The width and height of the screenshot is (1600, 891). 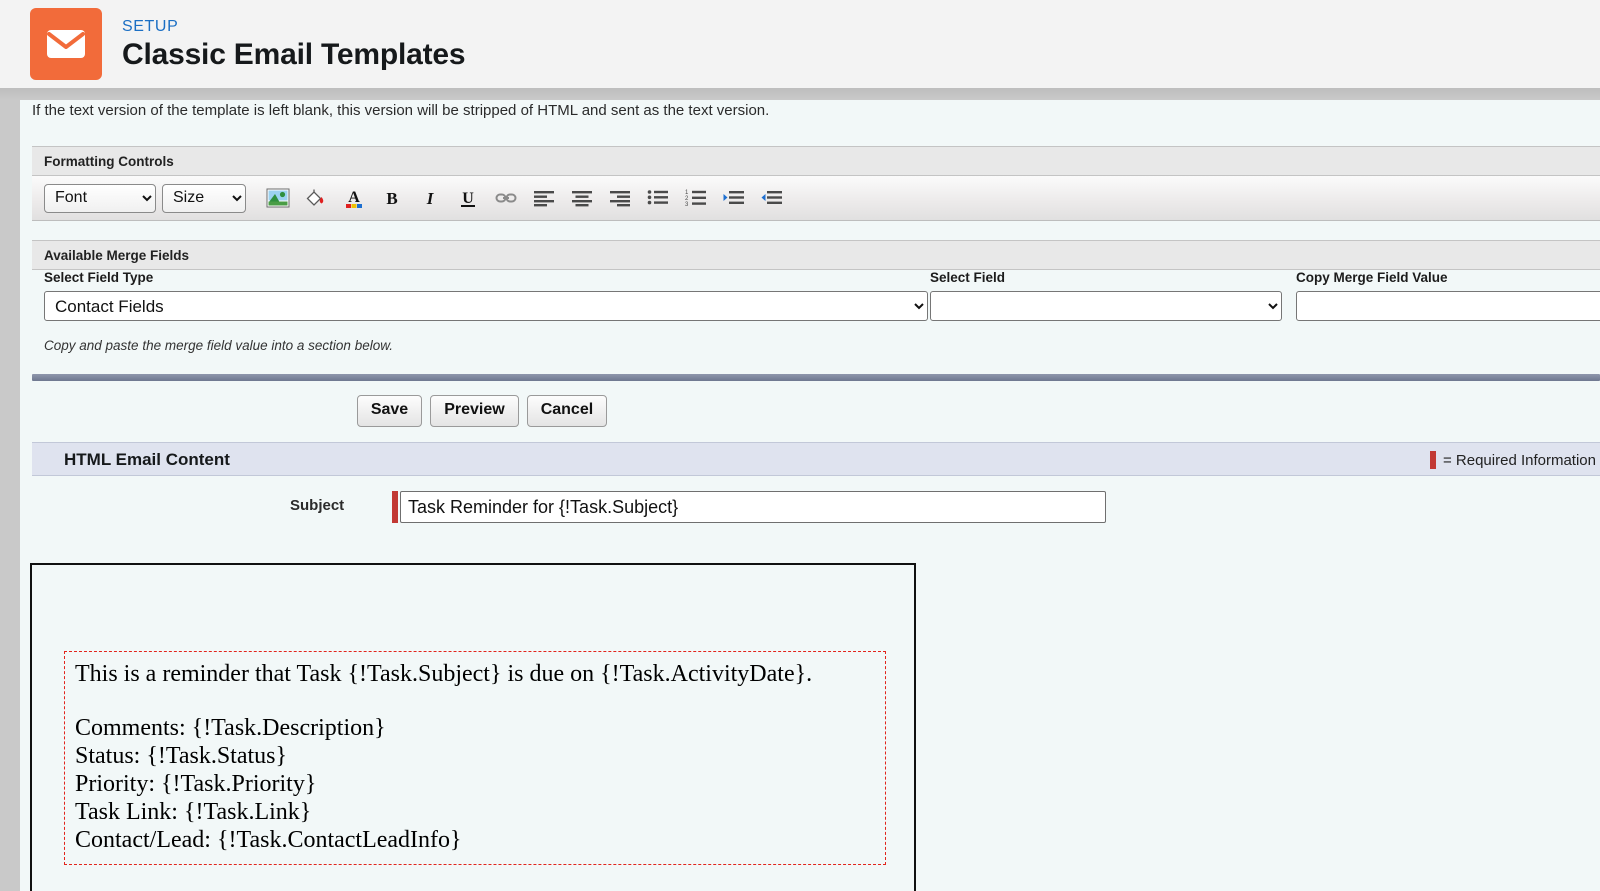 I want to click on align-right-icon, so click(x=620, y=198).